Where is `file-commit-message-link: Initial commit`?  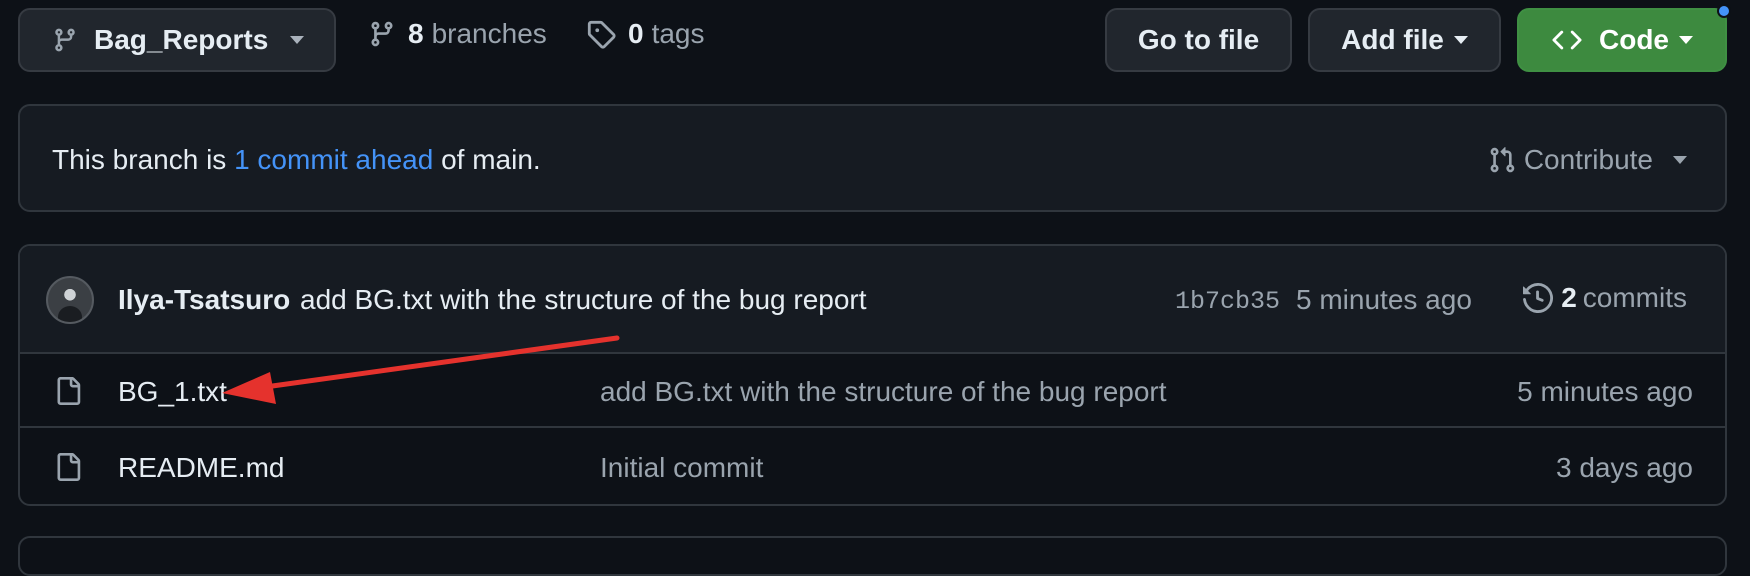 file-commit-message-link: Initial commit is located at coordinates (681, 468).